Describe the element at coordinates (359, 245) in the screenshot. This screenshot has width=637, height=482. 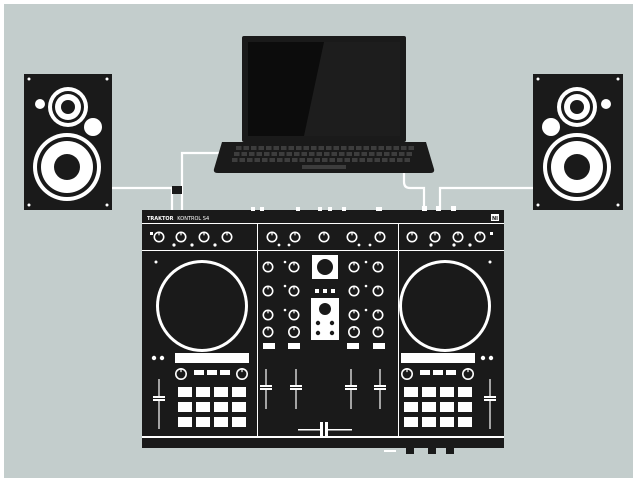
I see `indicator-dot` at that location.